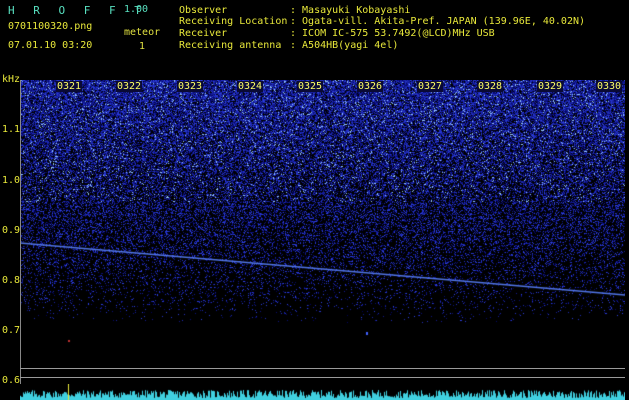  I want to click on x-tick-0323: 0323, so click(190, 86).